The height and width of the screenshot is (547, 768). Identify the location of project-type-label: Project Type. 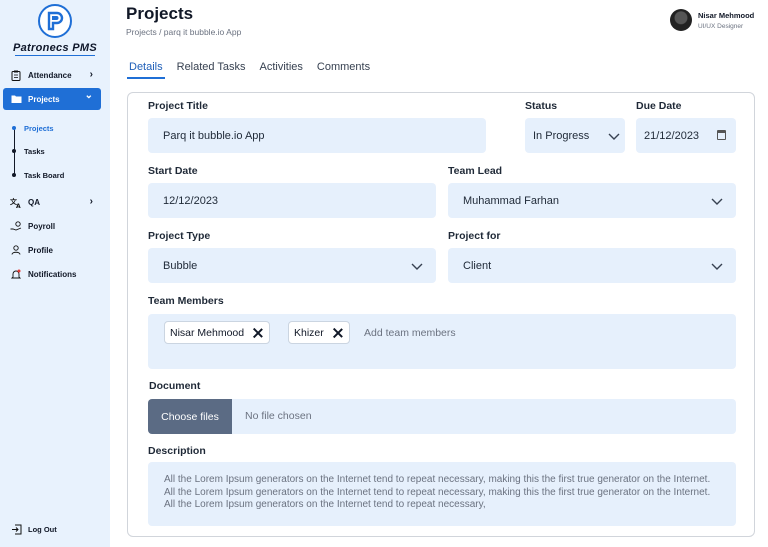
(179, 236).